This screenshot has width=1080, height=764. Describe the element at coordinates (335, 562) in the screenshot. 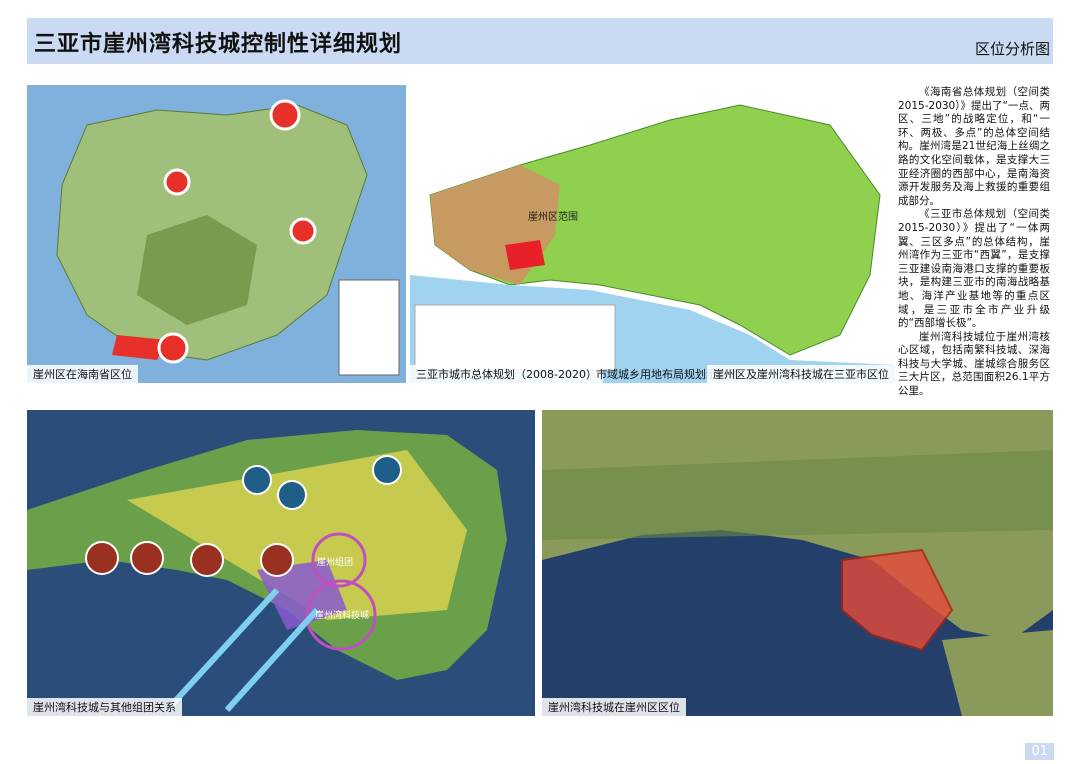

I see `cluster-label-yazhou: 崖州组团` at that location.